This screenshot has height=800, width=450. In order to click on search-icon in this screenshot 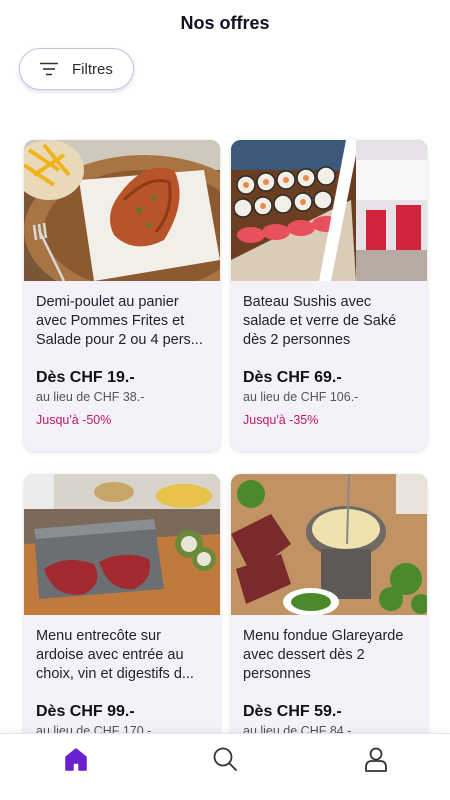, I will do `click(225, 759)`.